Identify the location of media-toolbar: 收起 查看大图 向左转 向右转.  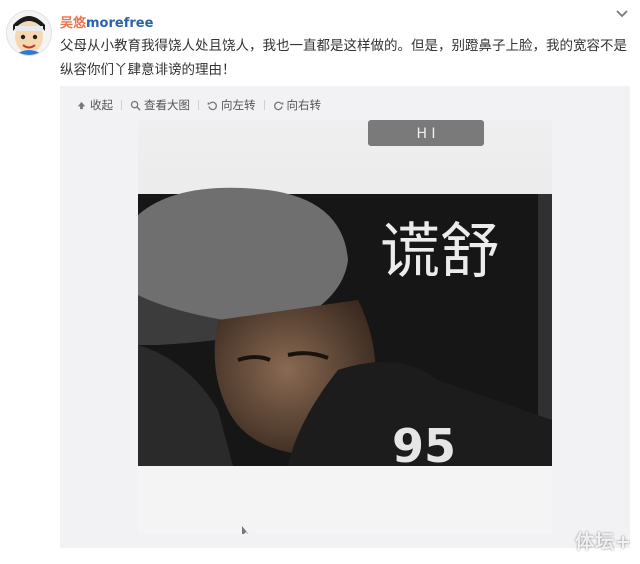
(198, 105).